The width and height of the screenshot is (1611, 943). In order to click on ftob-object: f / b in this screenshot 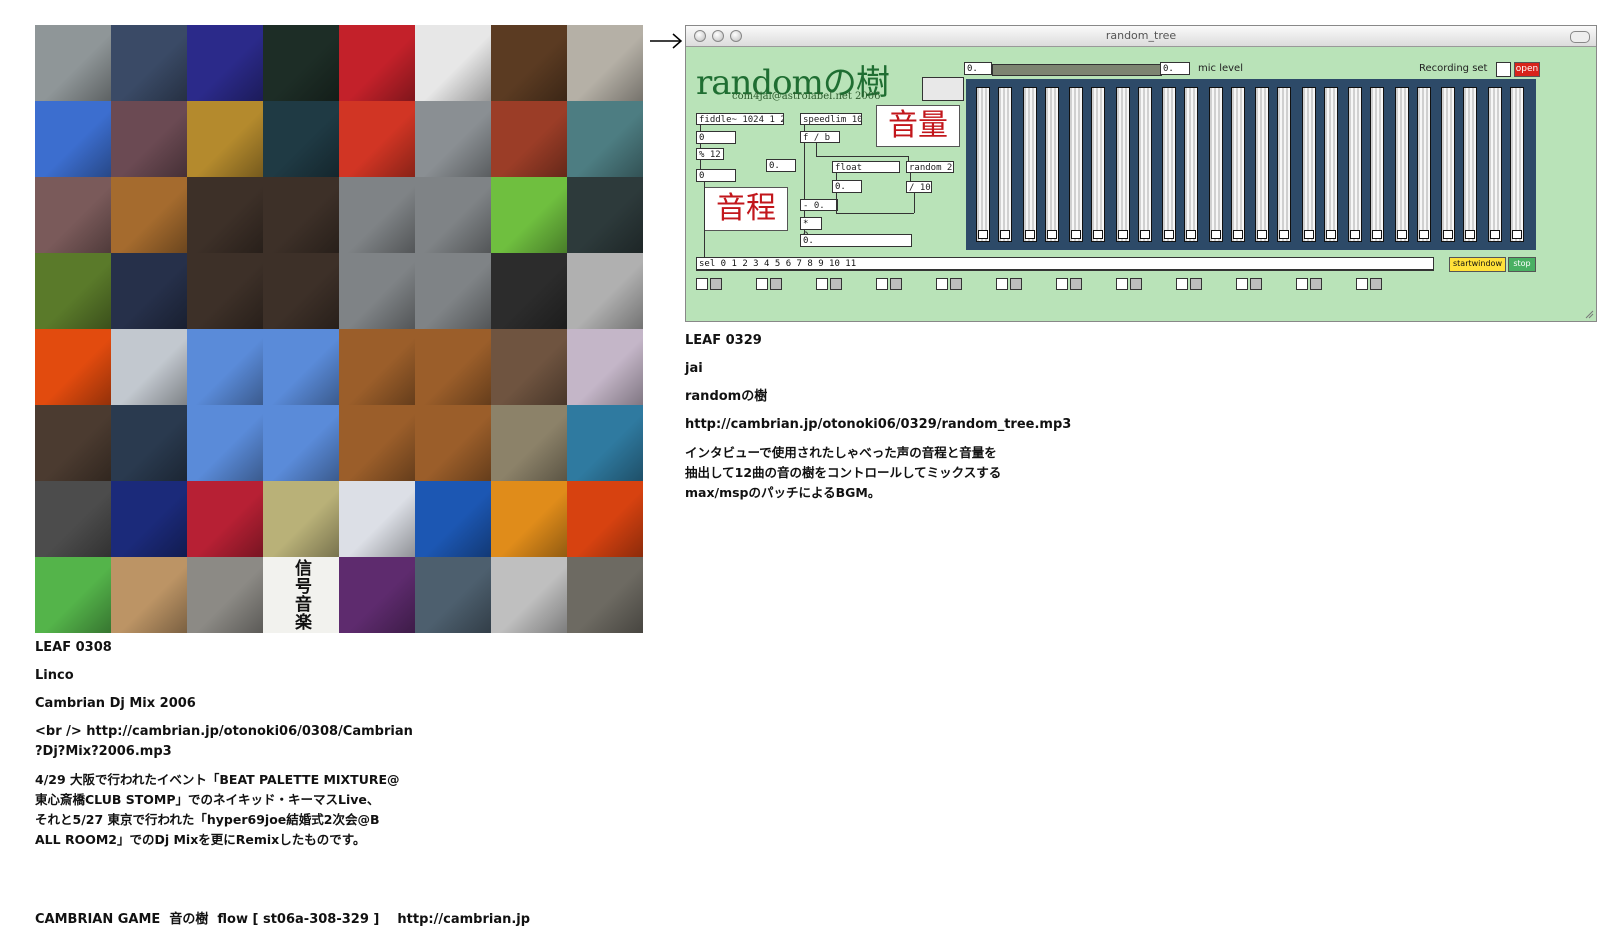, I will do `click(820, 137)`.